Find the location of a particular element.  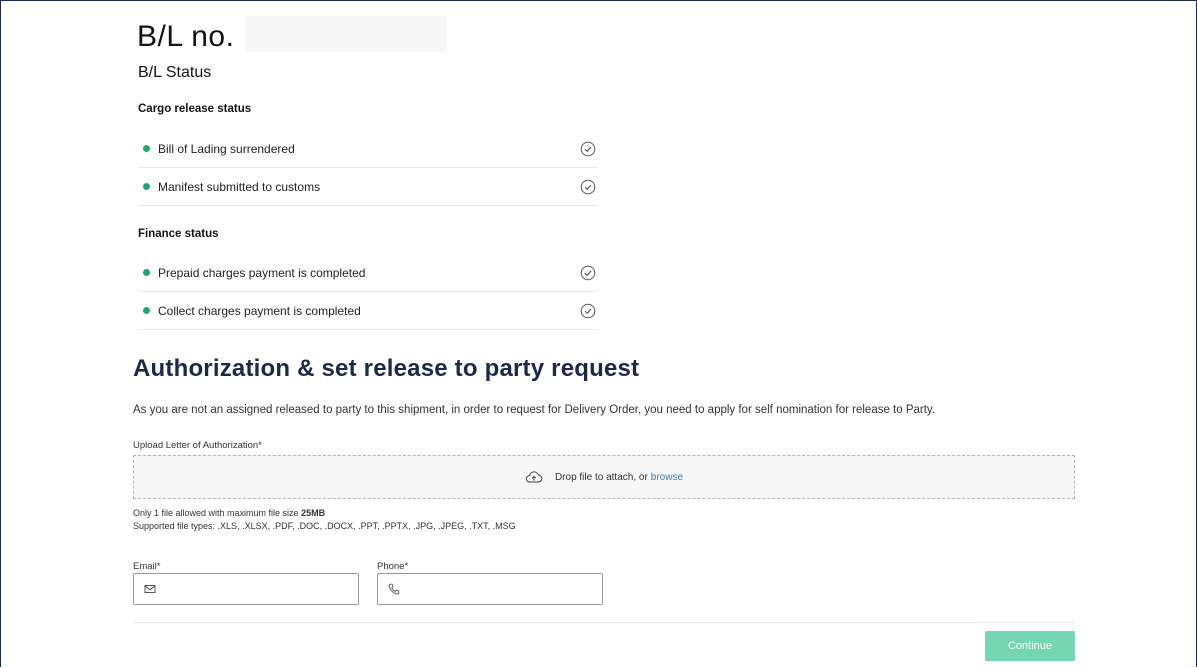

status-label: Collect charges payment is completed is located at coordinates (259, 310).